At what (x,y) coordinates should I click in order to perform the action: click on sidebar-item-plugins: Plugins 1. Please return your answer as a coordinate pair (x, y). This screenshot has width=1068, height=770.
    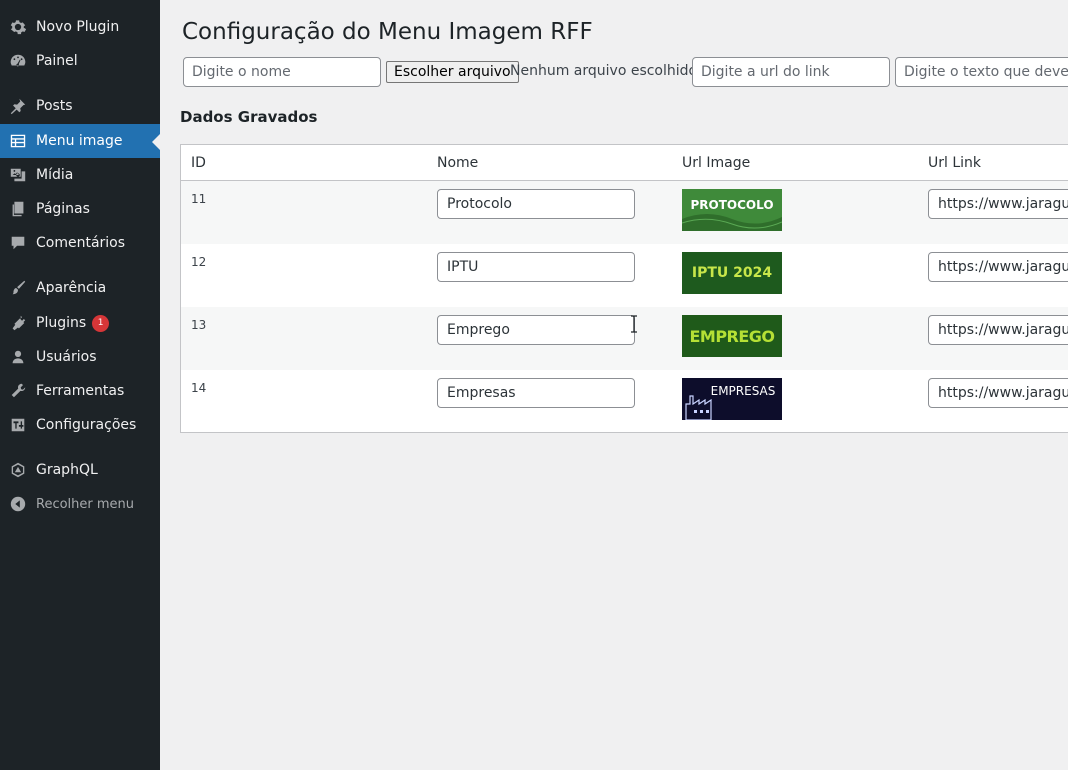
    Looking at the image, I should click on (80, 323).